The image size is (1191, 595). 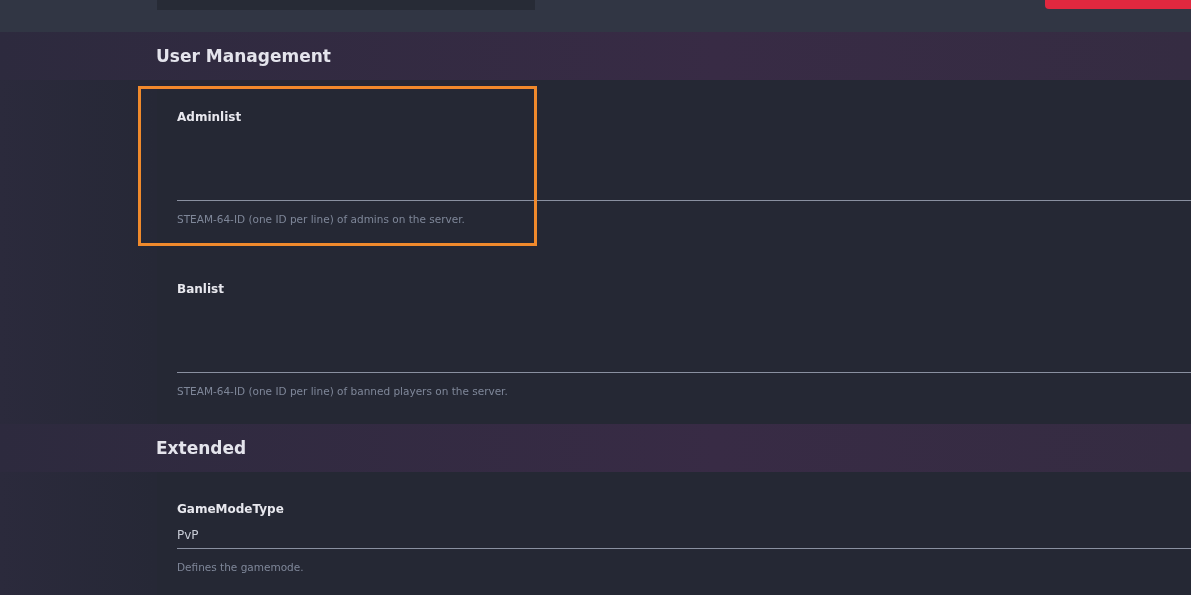 I want to click on section-heading: User Management, so click(x=243, y=56).